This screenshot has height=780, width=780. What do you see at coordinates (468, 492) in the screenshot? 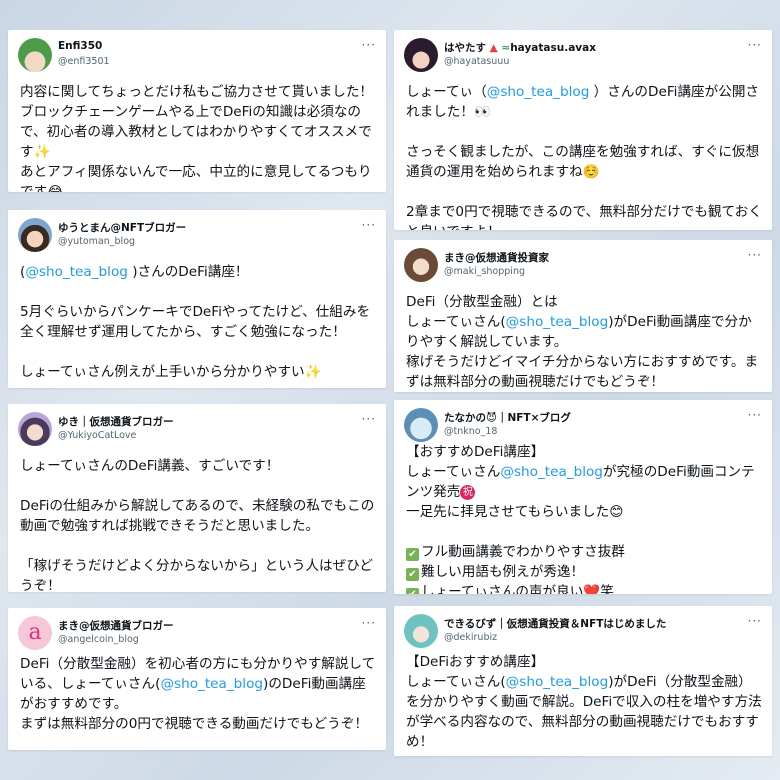
I see `celebration-icon: 祝` at bounding box center [468, 492].